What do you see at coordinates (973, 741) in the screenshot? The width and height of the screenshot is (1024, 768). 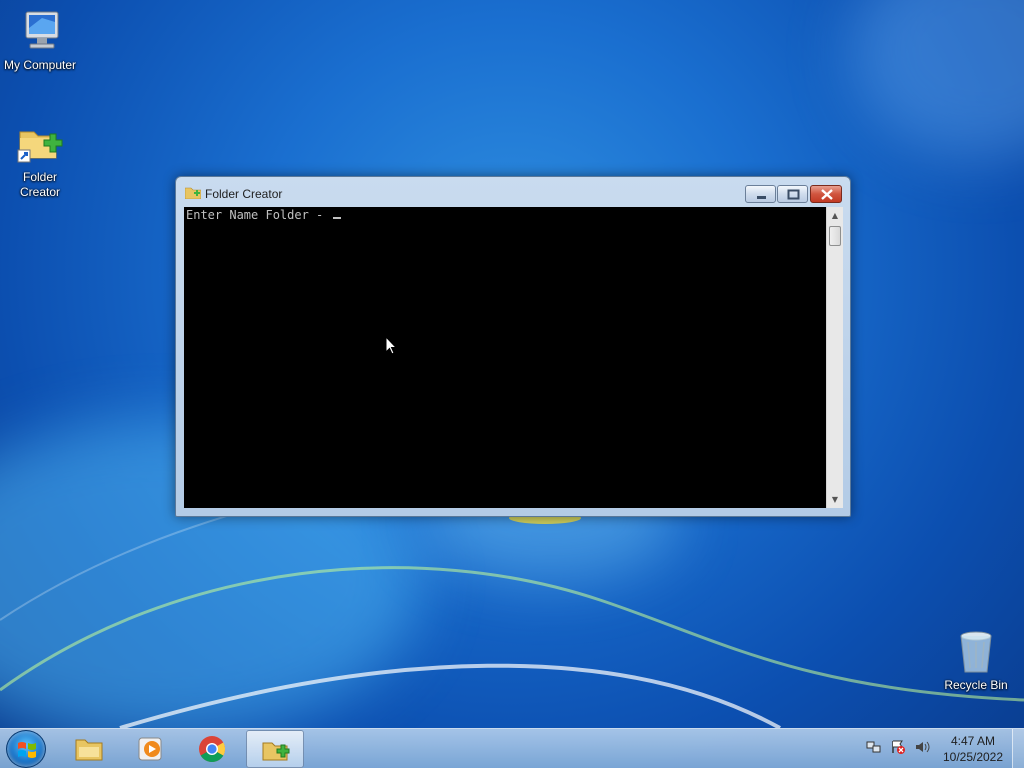 I see `clock-time: 4:47 AM` at bounding box center [973, 741].